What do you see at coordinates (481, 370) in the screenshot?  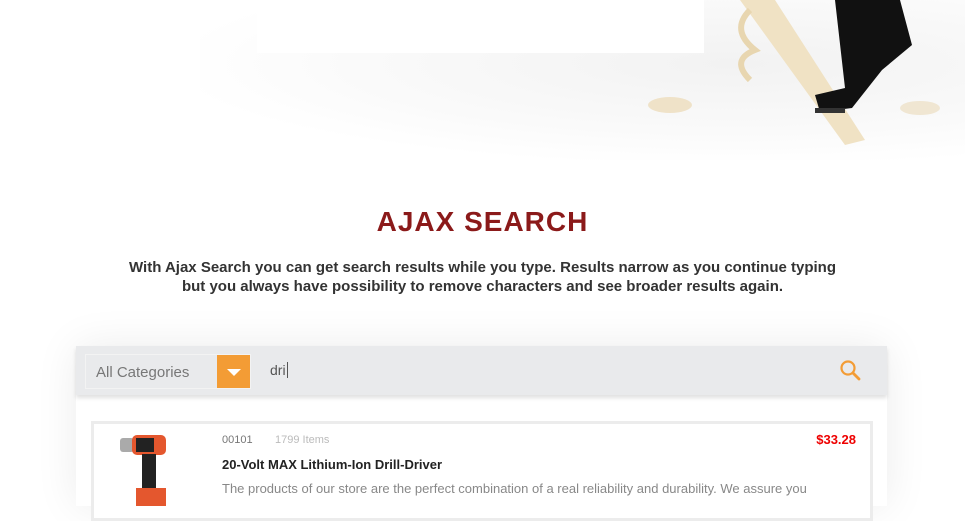 I see `search-bar: All Categories dri` at bounding box center [481, 370].